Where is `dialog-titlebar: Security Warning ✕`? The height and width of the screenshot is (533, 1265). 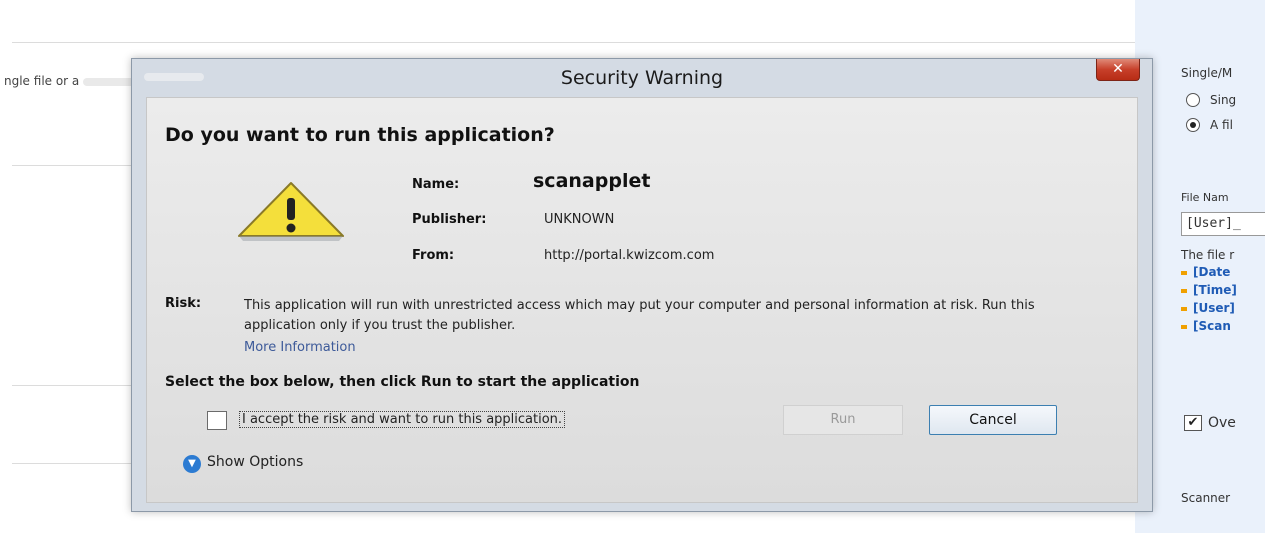 dialog-titlebar: Security Warning ✕ is located at coordinates (642, 78).